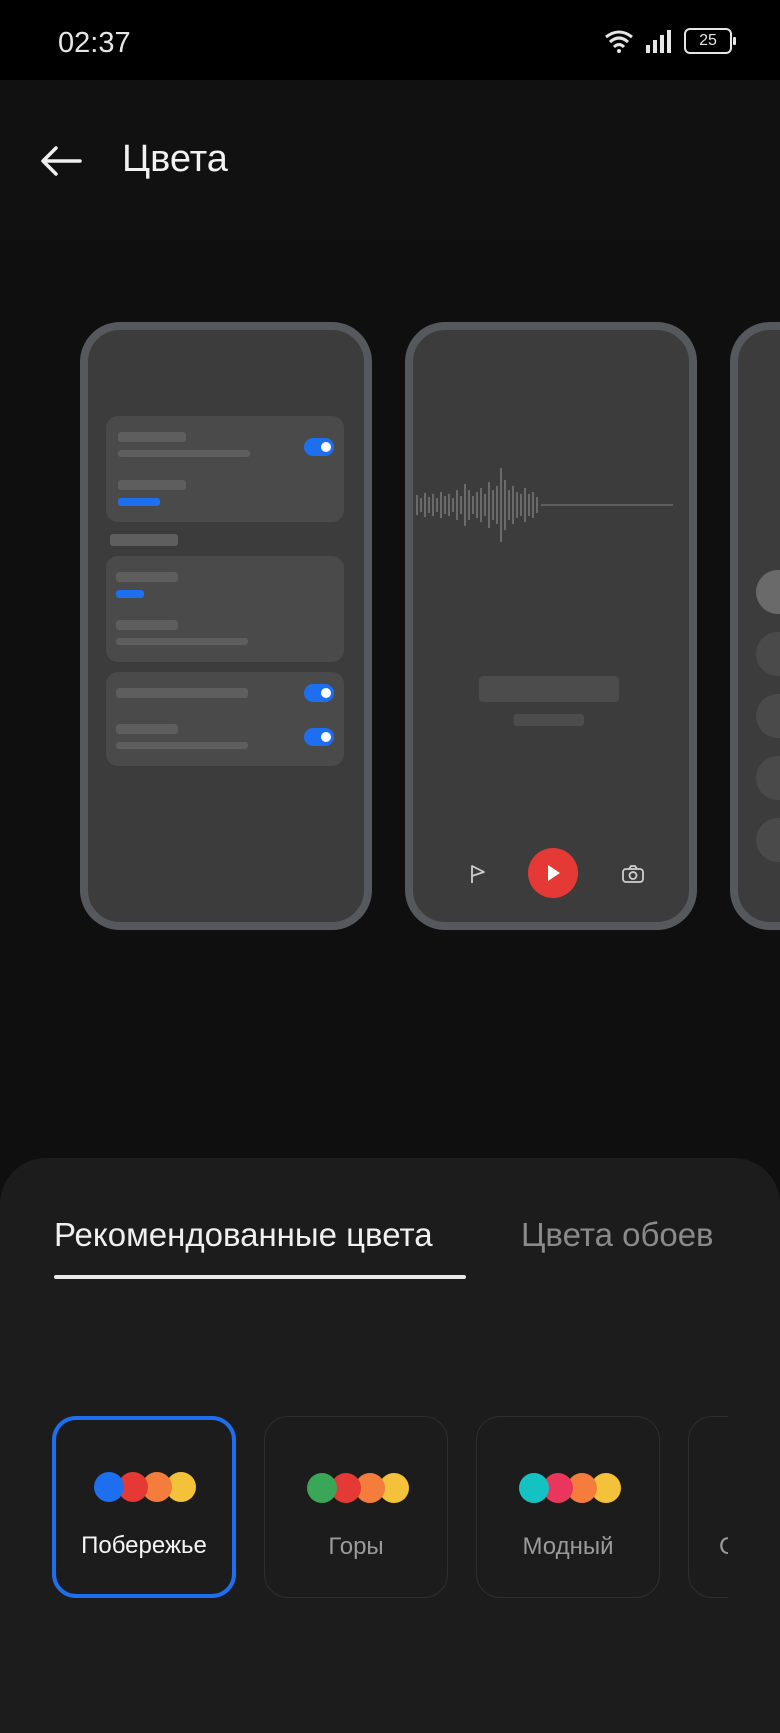 The height and width of the screenshot is (1733, 780). What do you see at coordinates (568, 1507) in the screenshot?
I see `theme-card-trendy: Модный` at bounding box center [568, 1507].